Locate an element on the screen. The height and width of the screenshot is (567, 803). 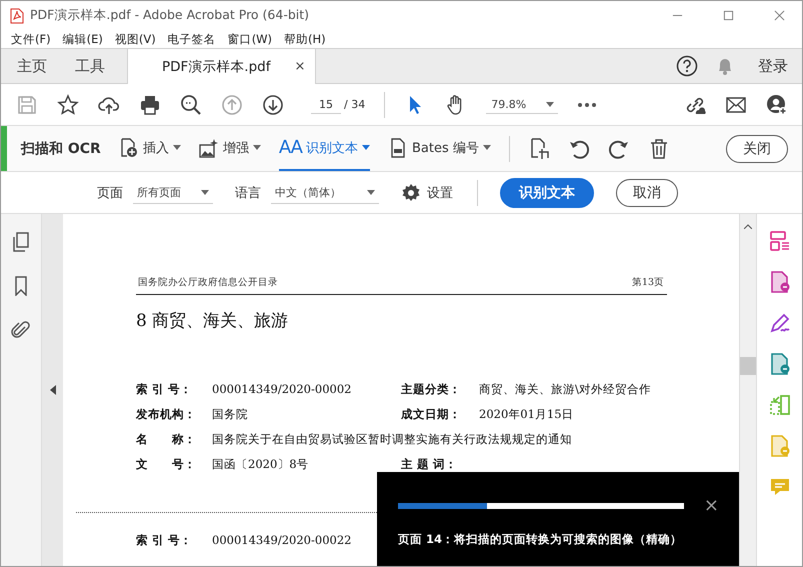
field-value: 2020年01月15日 is located at coordinates (527, 414).